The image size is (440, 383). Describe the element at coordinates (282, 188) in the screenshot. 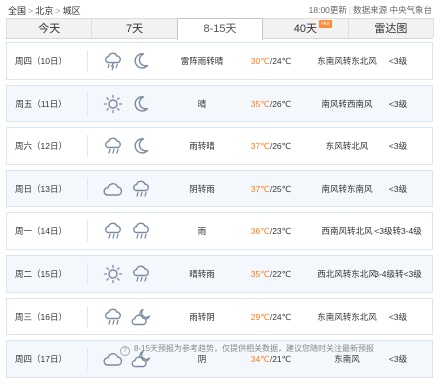

I see `low-temp: 25℃` at that location.